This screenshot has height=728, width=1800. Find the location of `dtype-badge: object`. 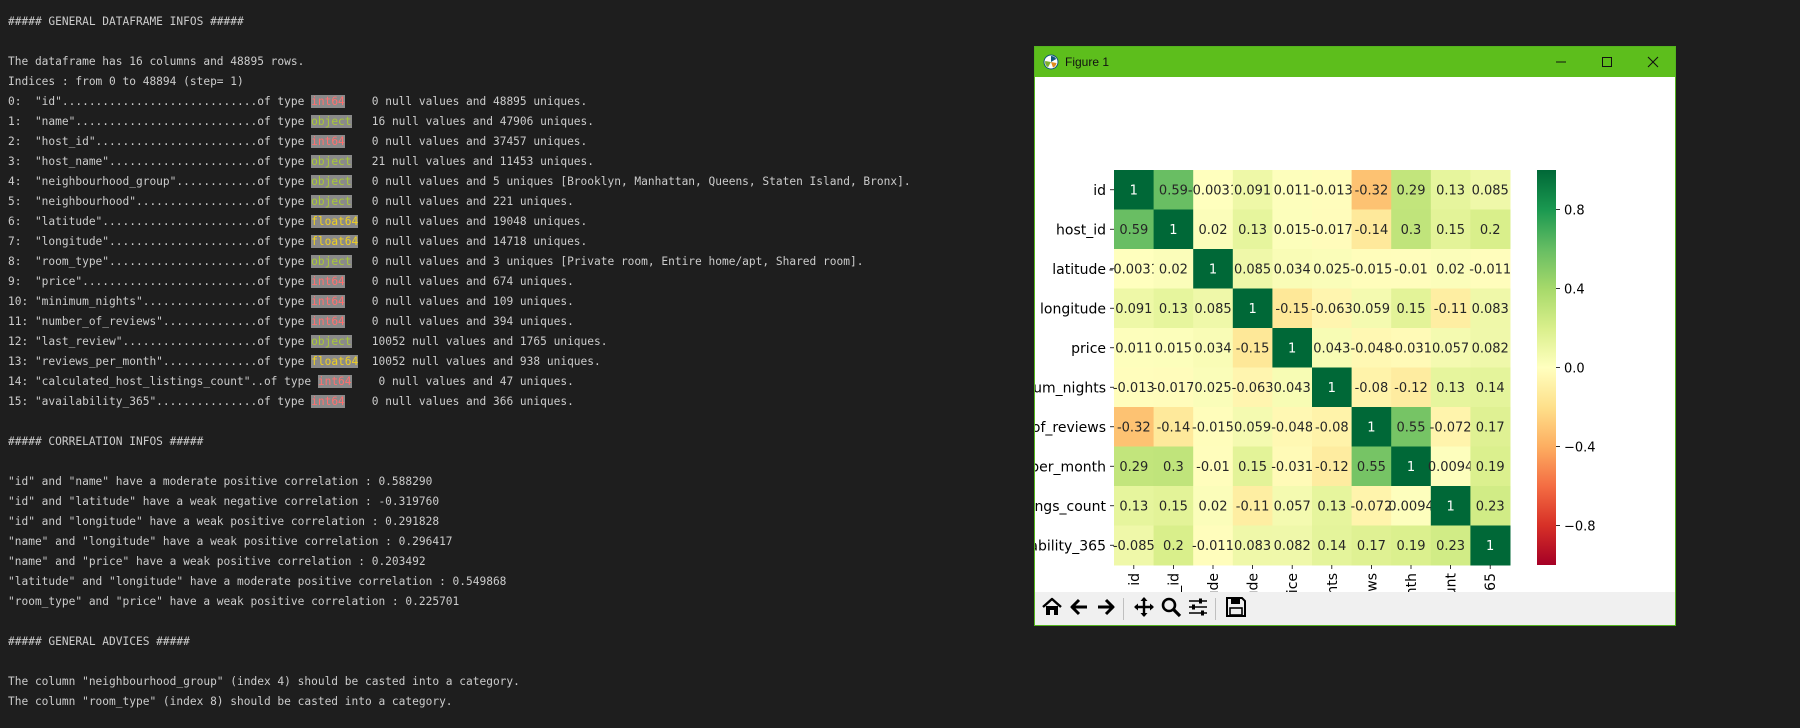

dtype-badge: object is located at coordinates (331, 121).